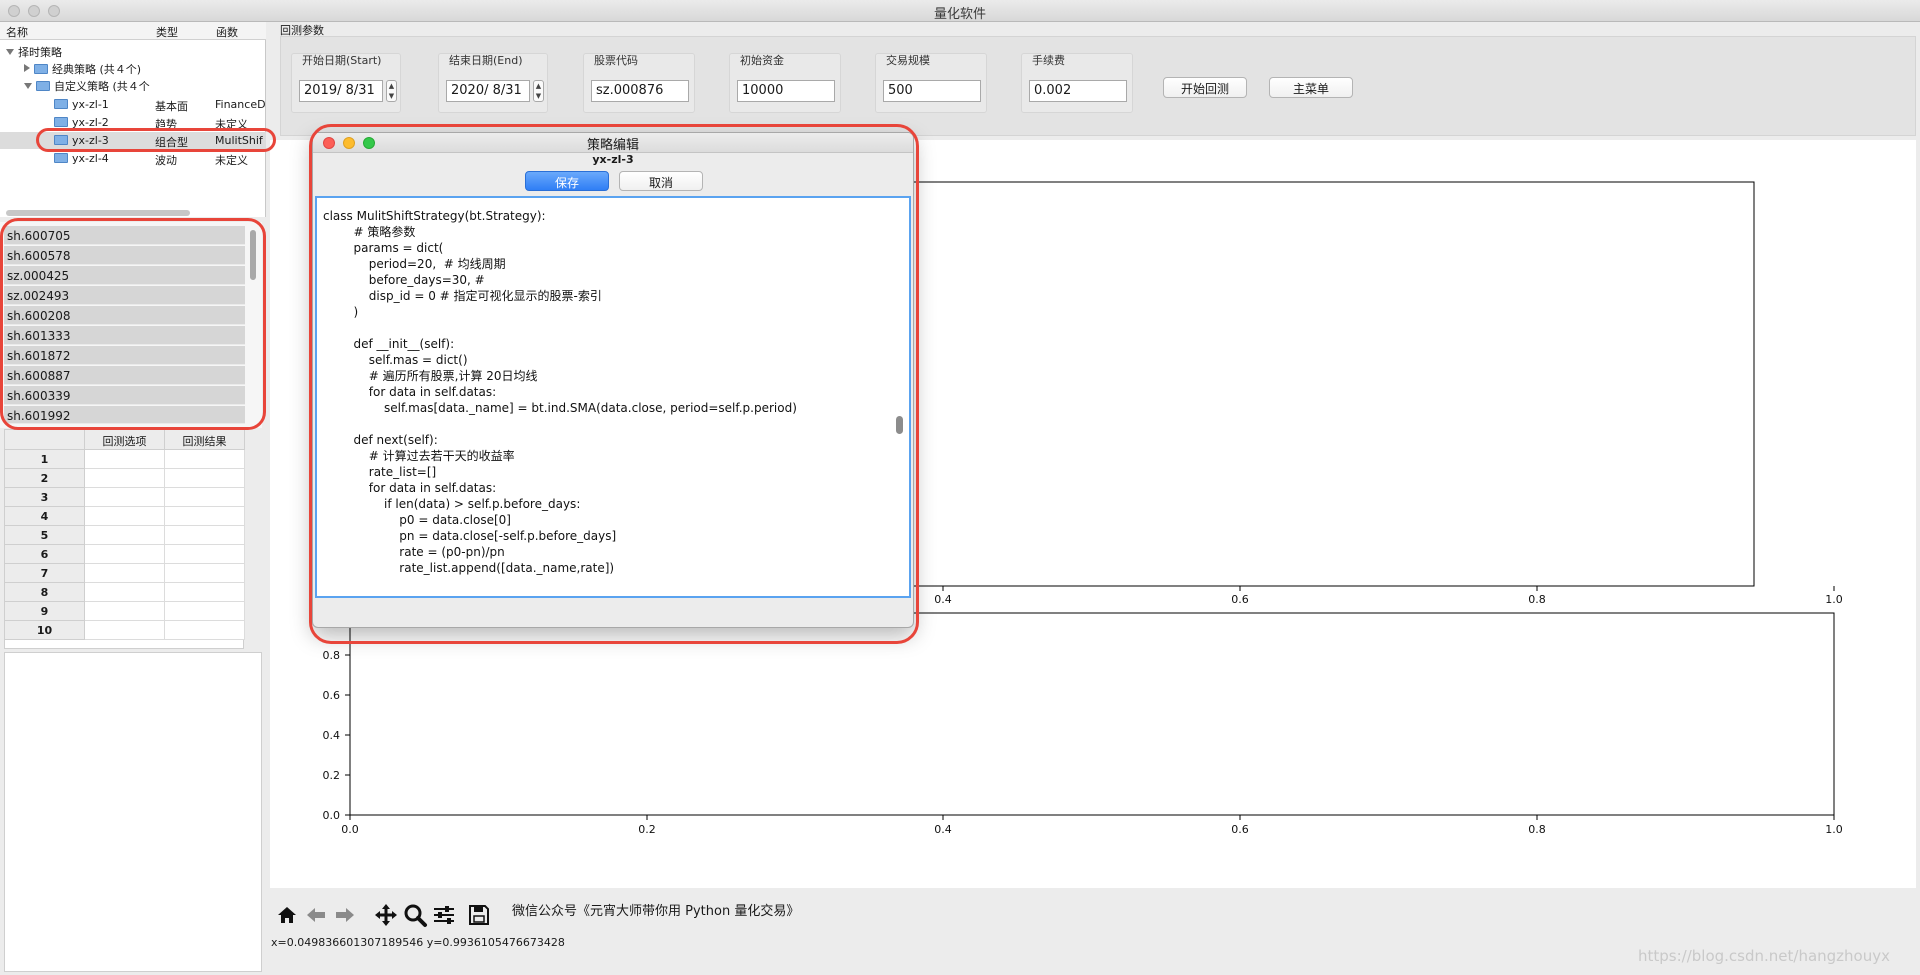 The height and width of the screenshot is (975, 1920). Describe the element at coordinates (124, 415) in the screenshot. I see `list-item: sh.601992` at that location.